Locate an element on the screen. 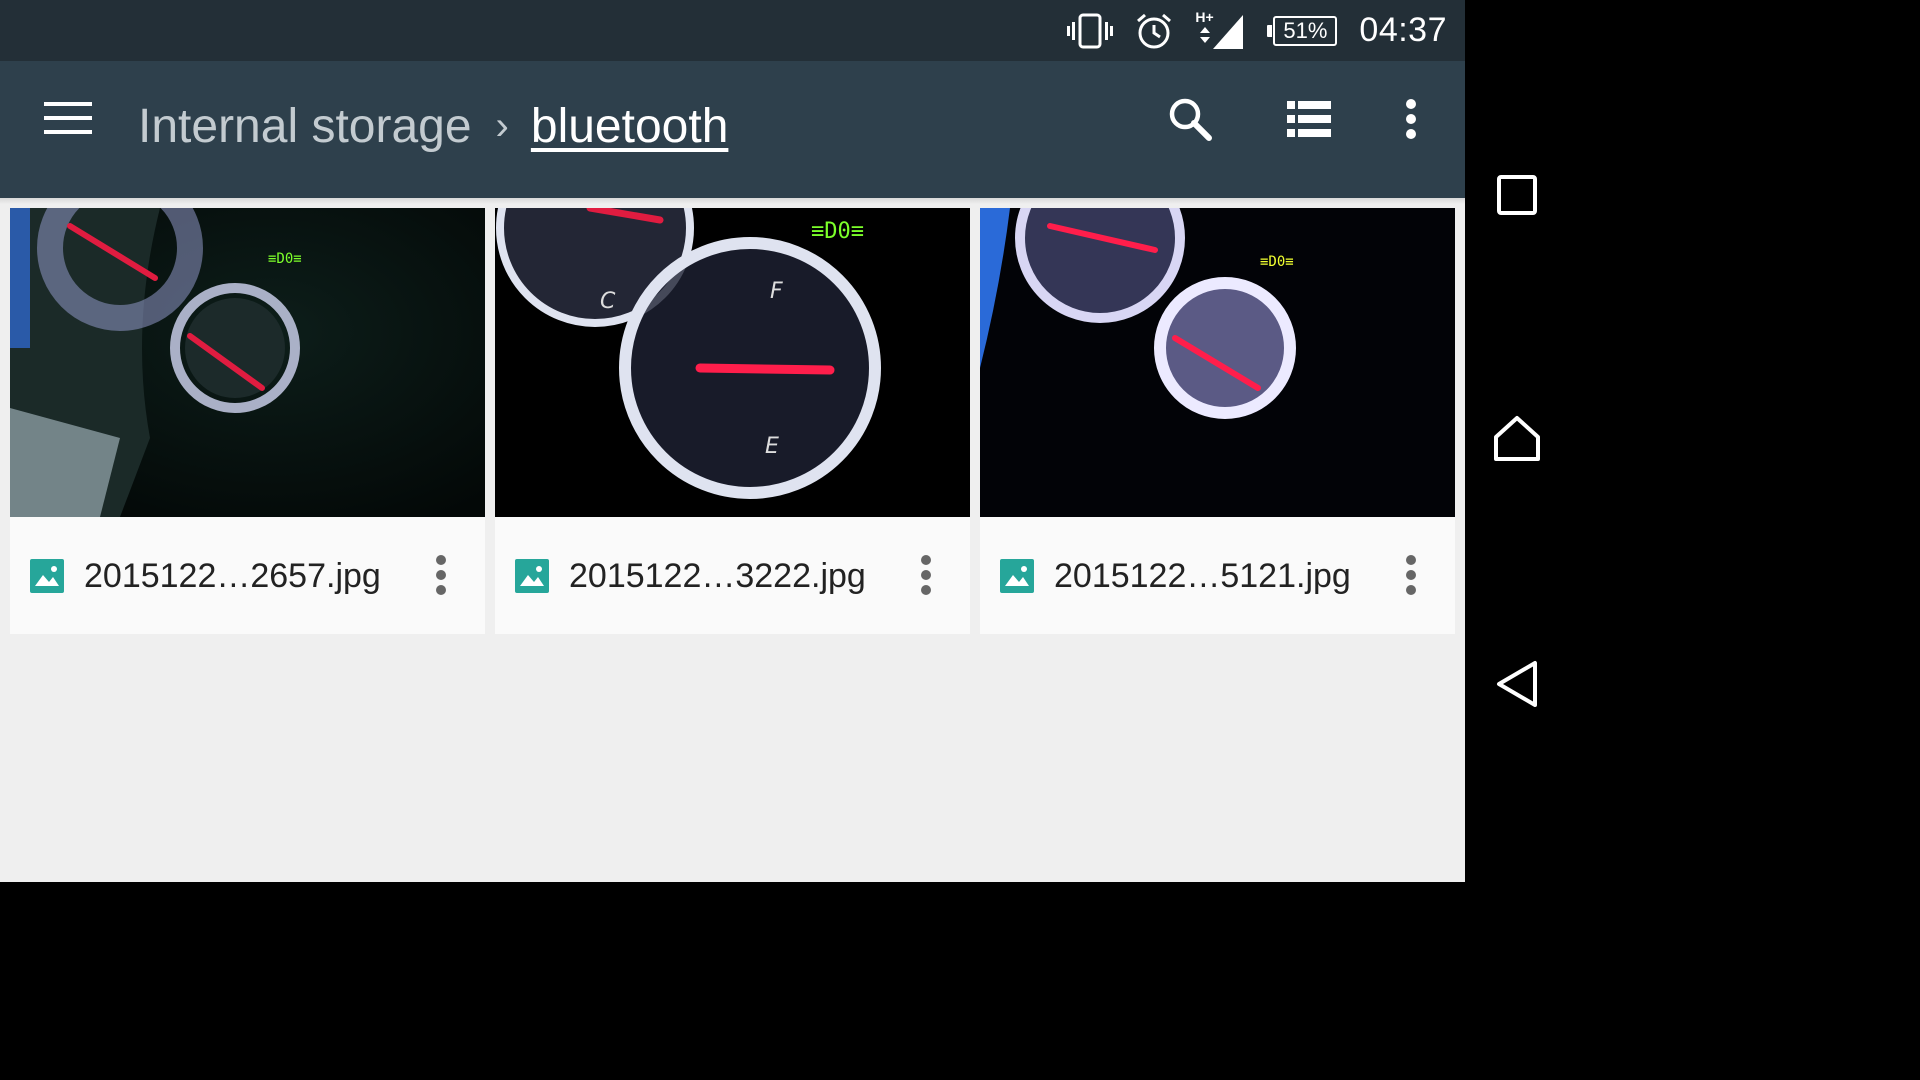 The width and height of the screenshot is (1920, 1080). home-button is located at coordinates (1517, 440).